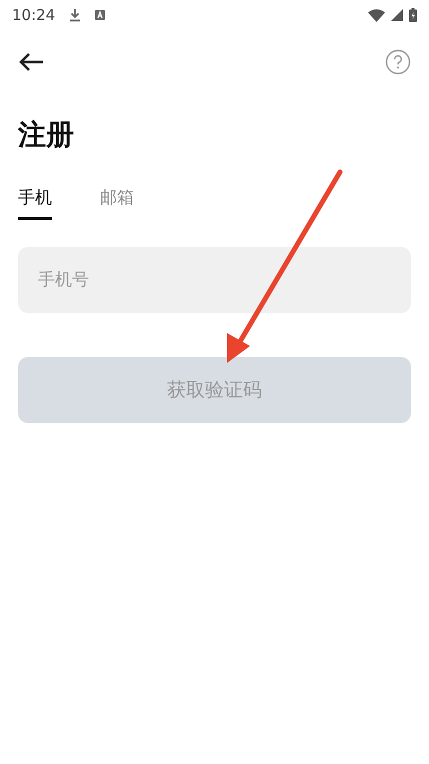 The width and height of the screenshot is (429, 764). Describe the element at coordinates (46, 135) in the screenshot. I see `page-title: 注册` at that location.